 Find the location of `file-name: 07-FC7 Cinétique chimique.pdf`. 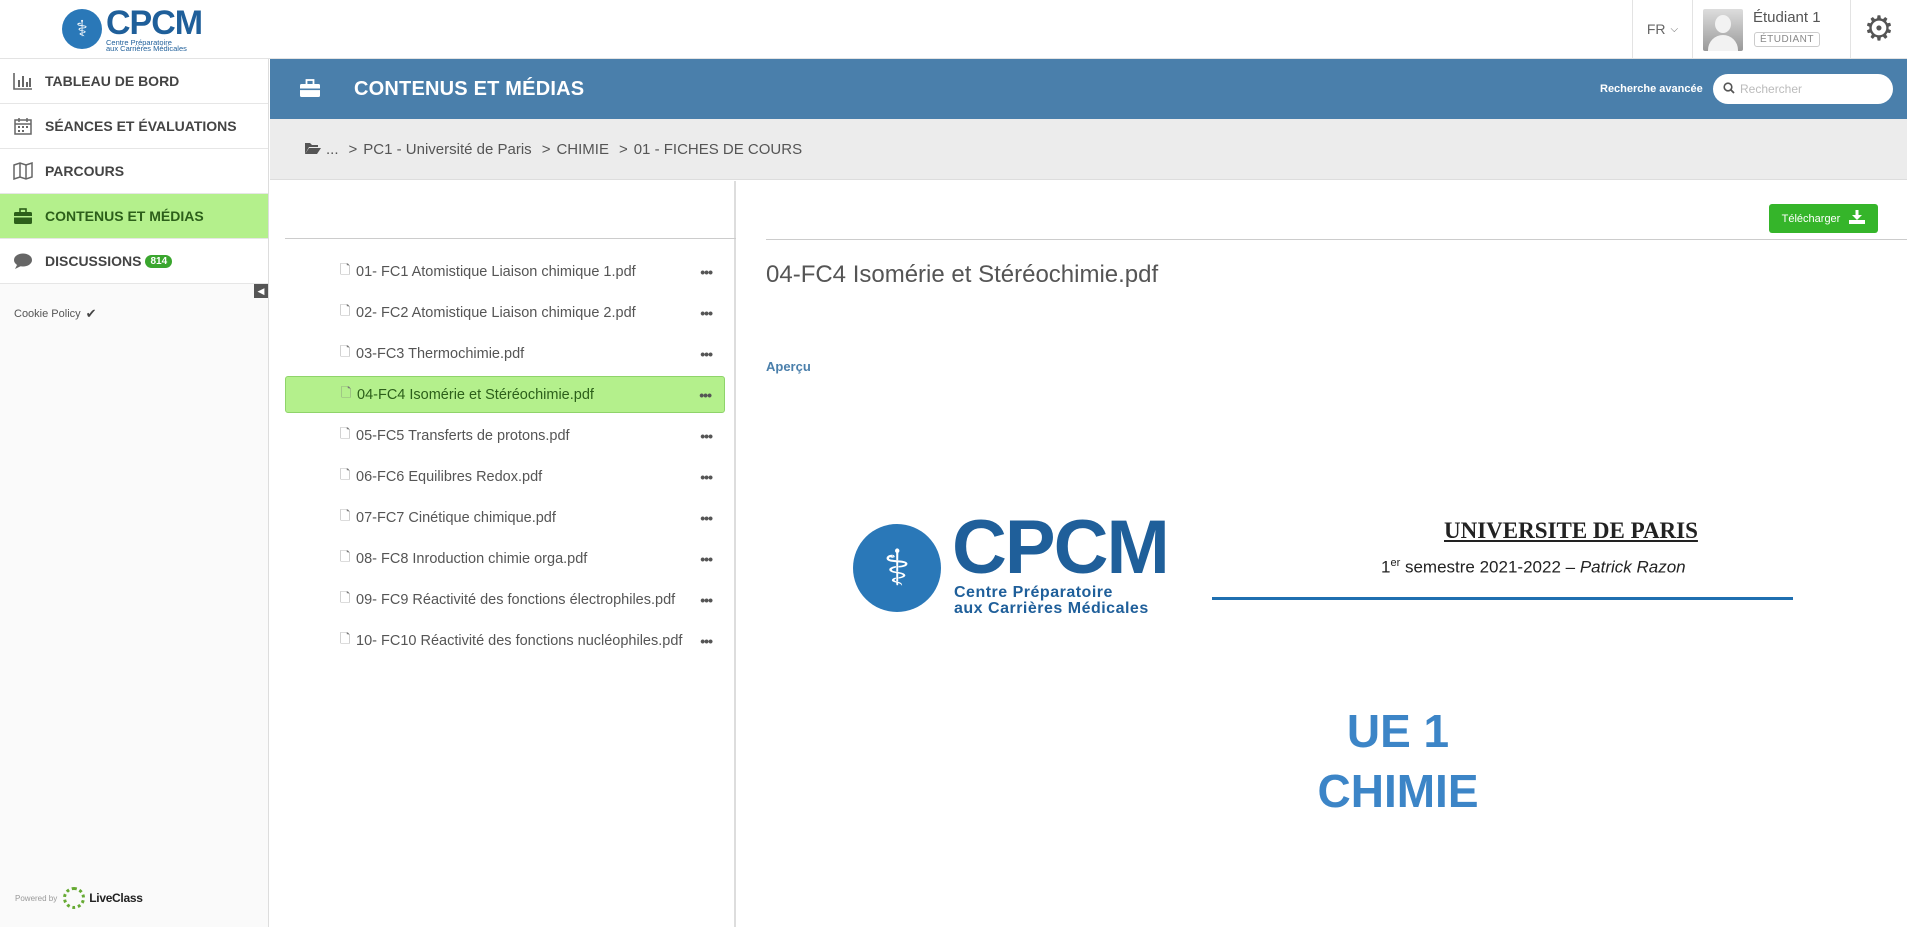

file-name: 07-FC7 Cinétique chimique.pdf is located at coordinates (456, 517).